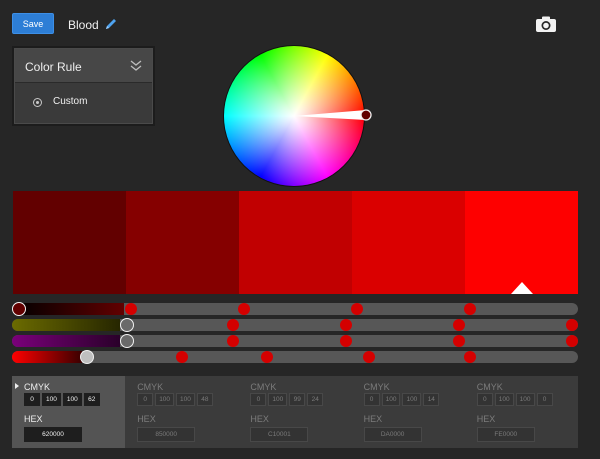  Describe the element at coordinates (295, 341) in the screenshot. I see `slider-track-magenta` at that location.